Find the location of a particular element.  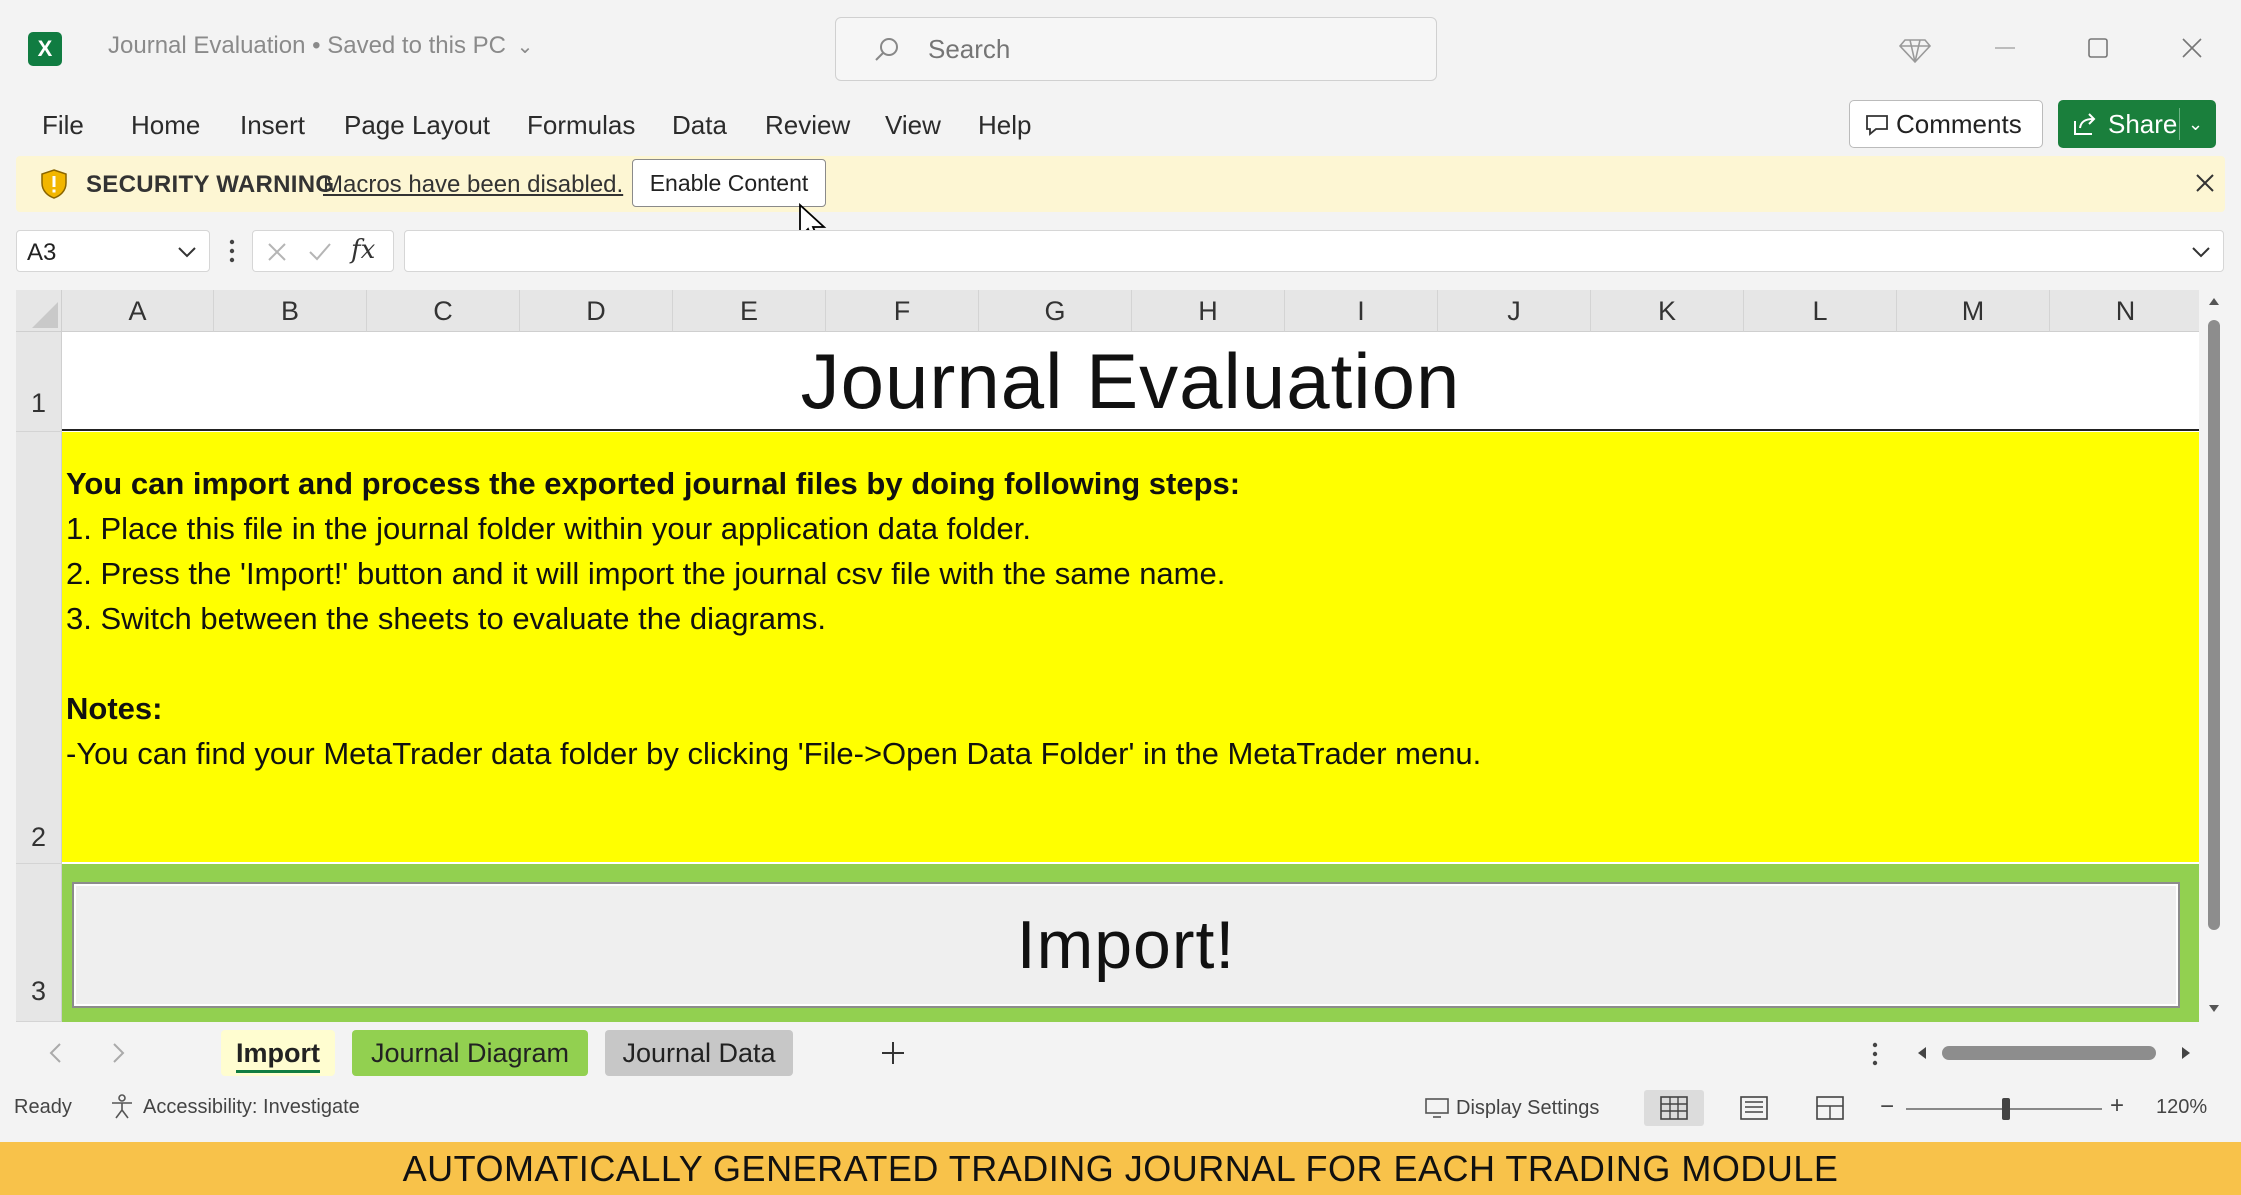

column-header-c: C is located at coordinates (443, 311).